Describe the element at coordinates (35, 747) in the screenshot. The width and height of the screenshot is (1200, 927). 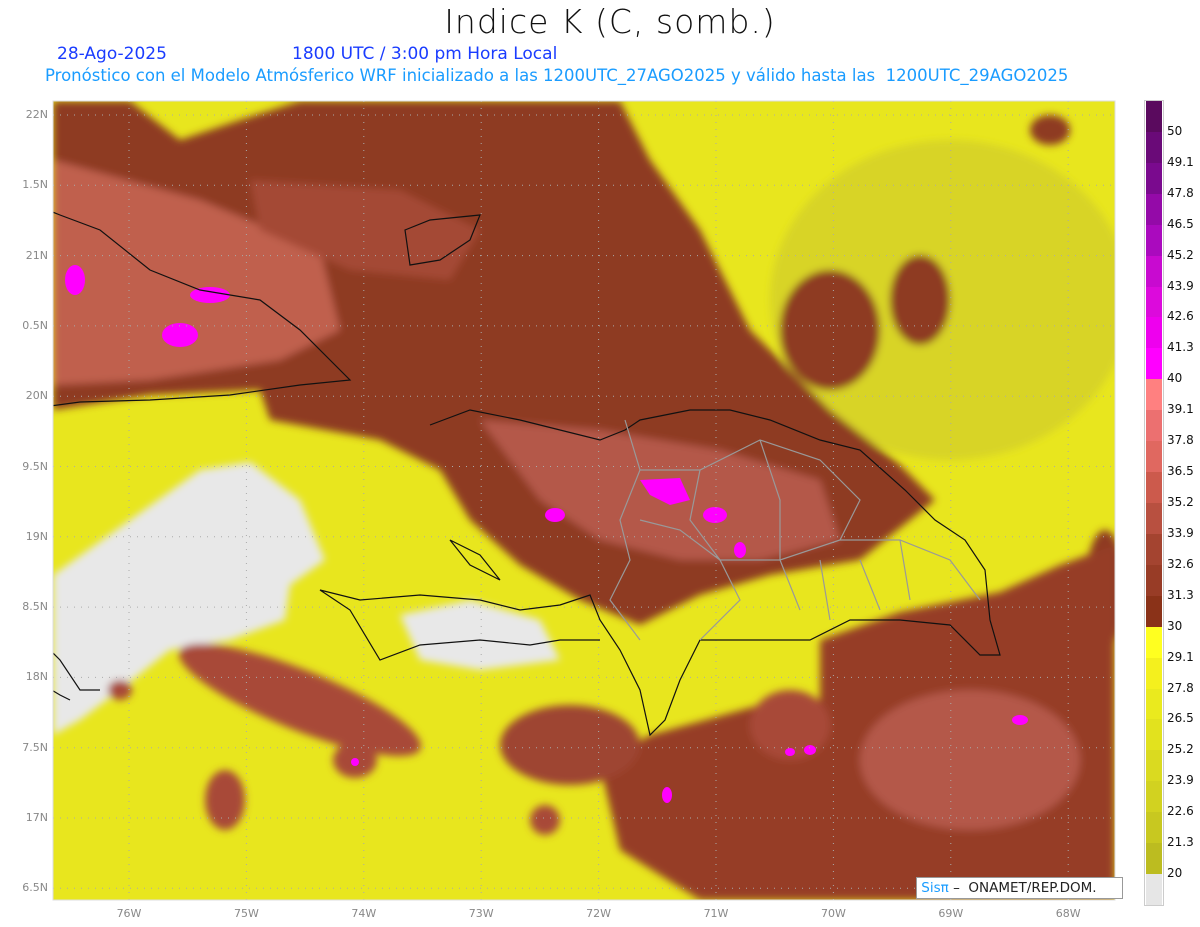
I see `lat-tick-label: 7.5N` at that location.